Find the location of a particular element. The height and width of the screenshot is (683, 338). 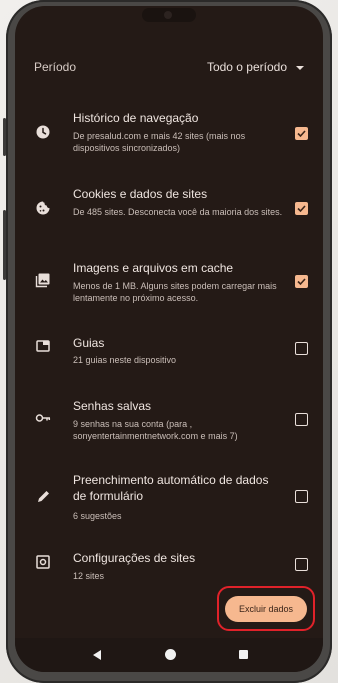

cookie-icon is located at coordinates (43, 208).